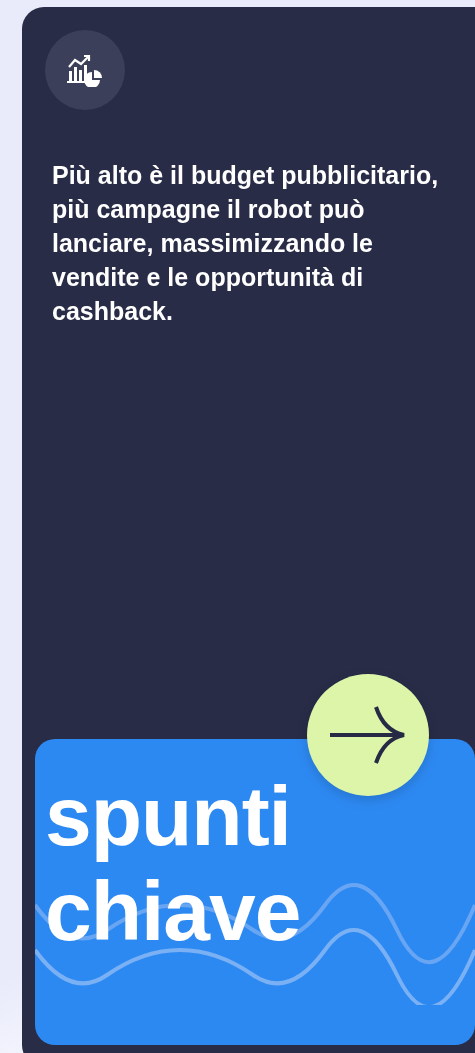  I want to click on panel-title: spunti, so click(168, 816).